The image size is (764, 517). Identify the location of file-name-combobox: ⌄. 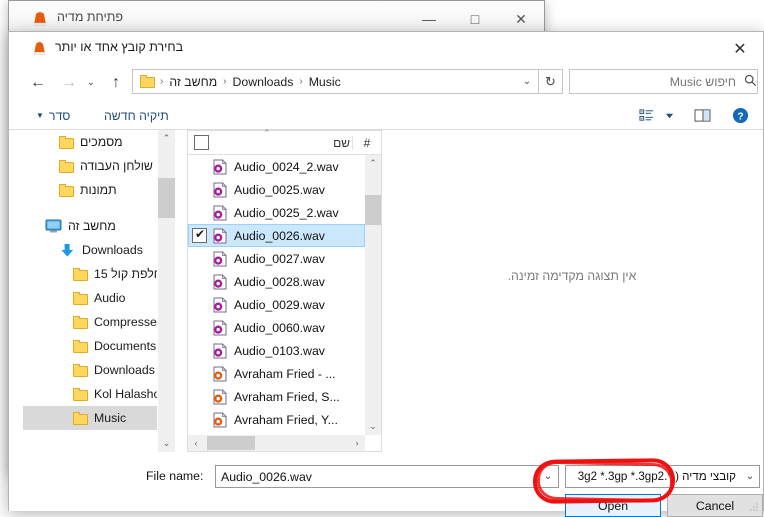
(387, 476).